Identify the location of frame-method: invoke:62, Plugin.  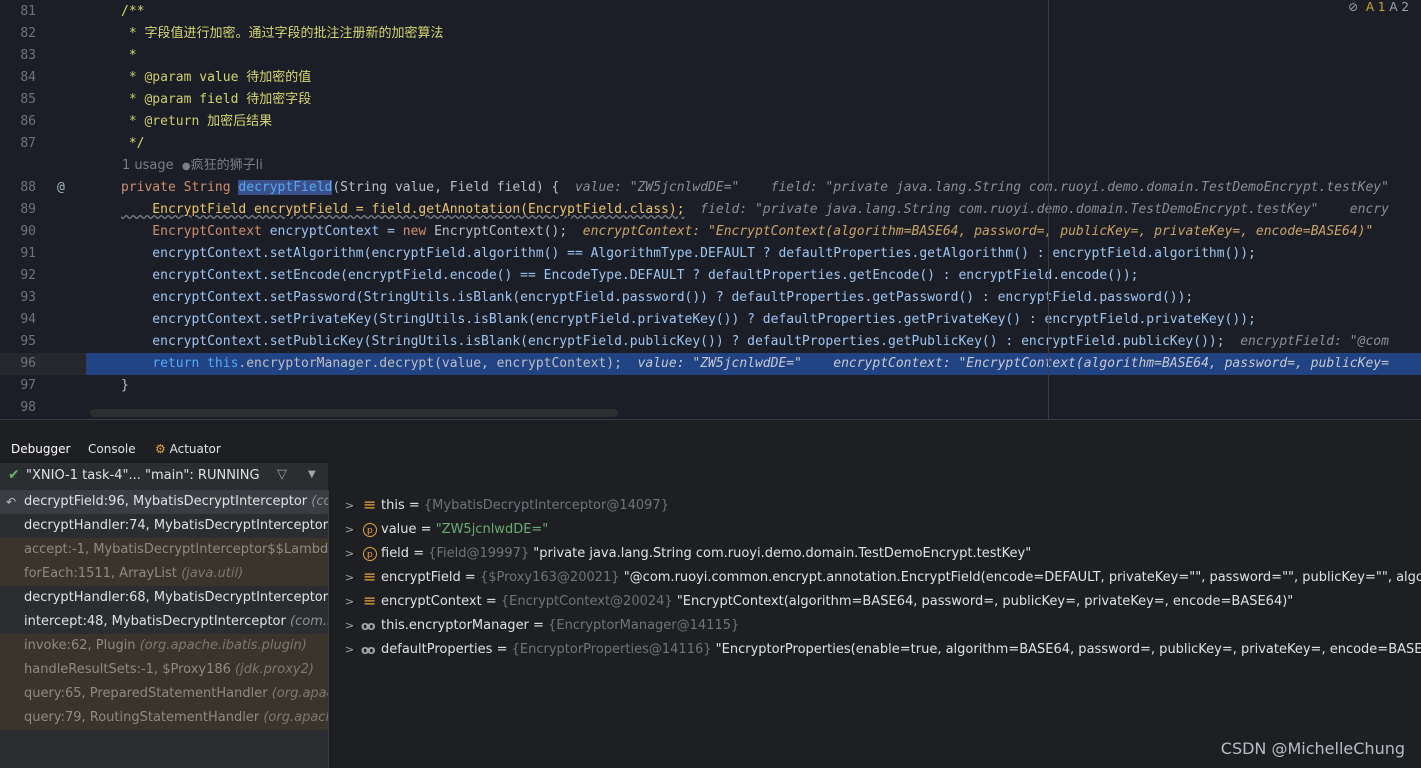
(80, 645).